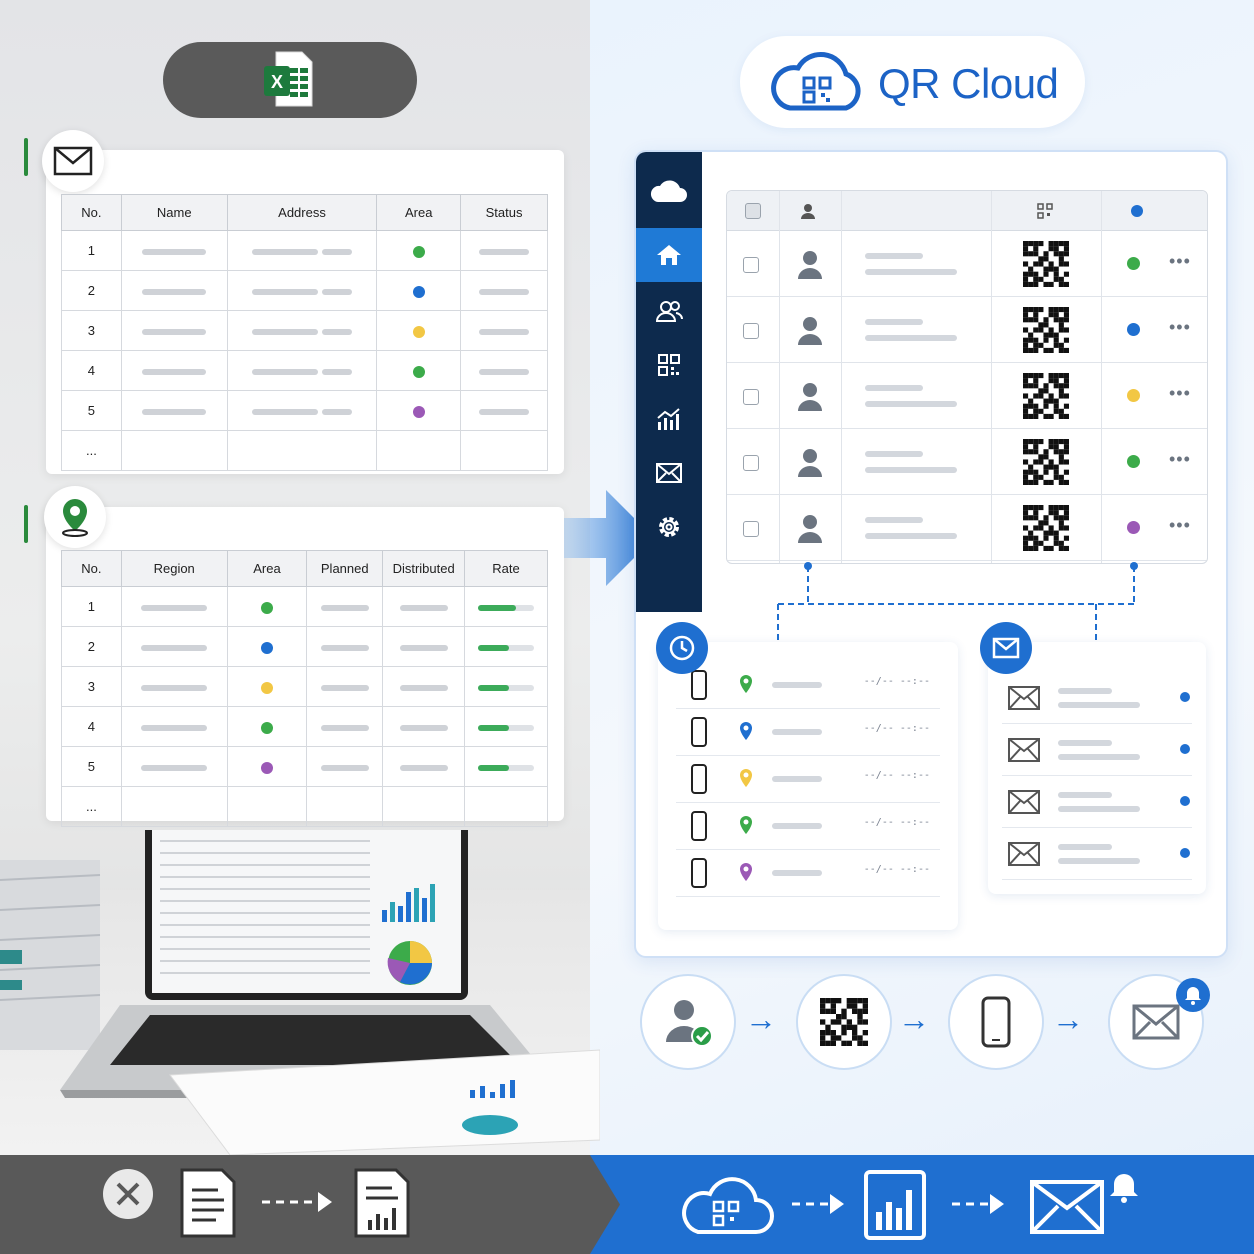 This screenshot has width=1254, height=1254. Describe the element at coordinates (910, 1205) in the screenshot. I see `new-workflow-icons` at that location.